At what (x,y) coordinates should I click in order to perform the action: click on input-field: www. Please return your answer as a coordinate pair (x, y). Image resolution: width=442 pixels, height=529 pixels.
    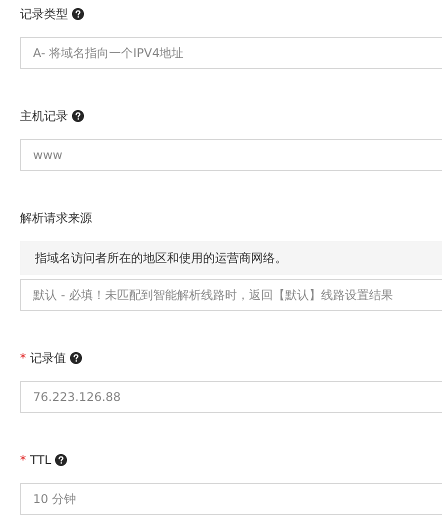
    Looking at the image, I should click on (231, 155).